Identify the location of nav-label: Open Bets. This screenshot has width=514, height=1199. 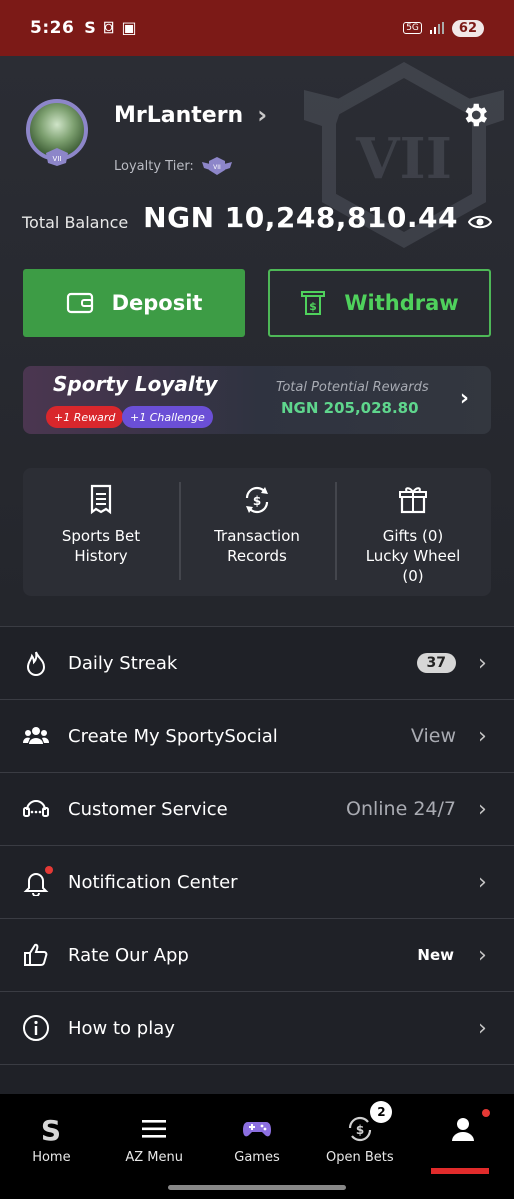
(359, 1157).